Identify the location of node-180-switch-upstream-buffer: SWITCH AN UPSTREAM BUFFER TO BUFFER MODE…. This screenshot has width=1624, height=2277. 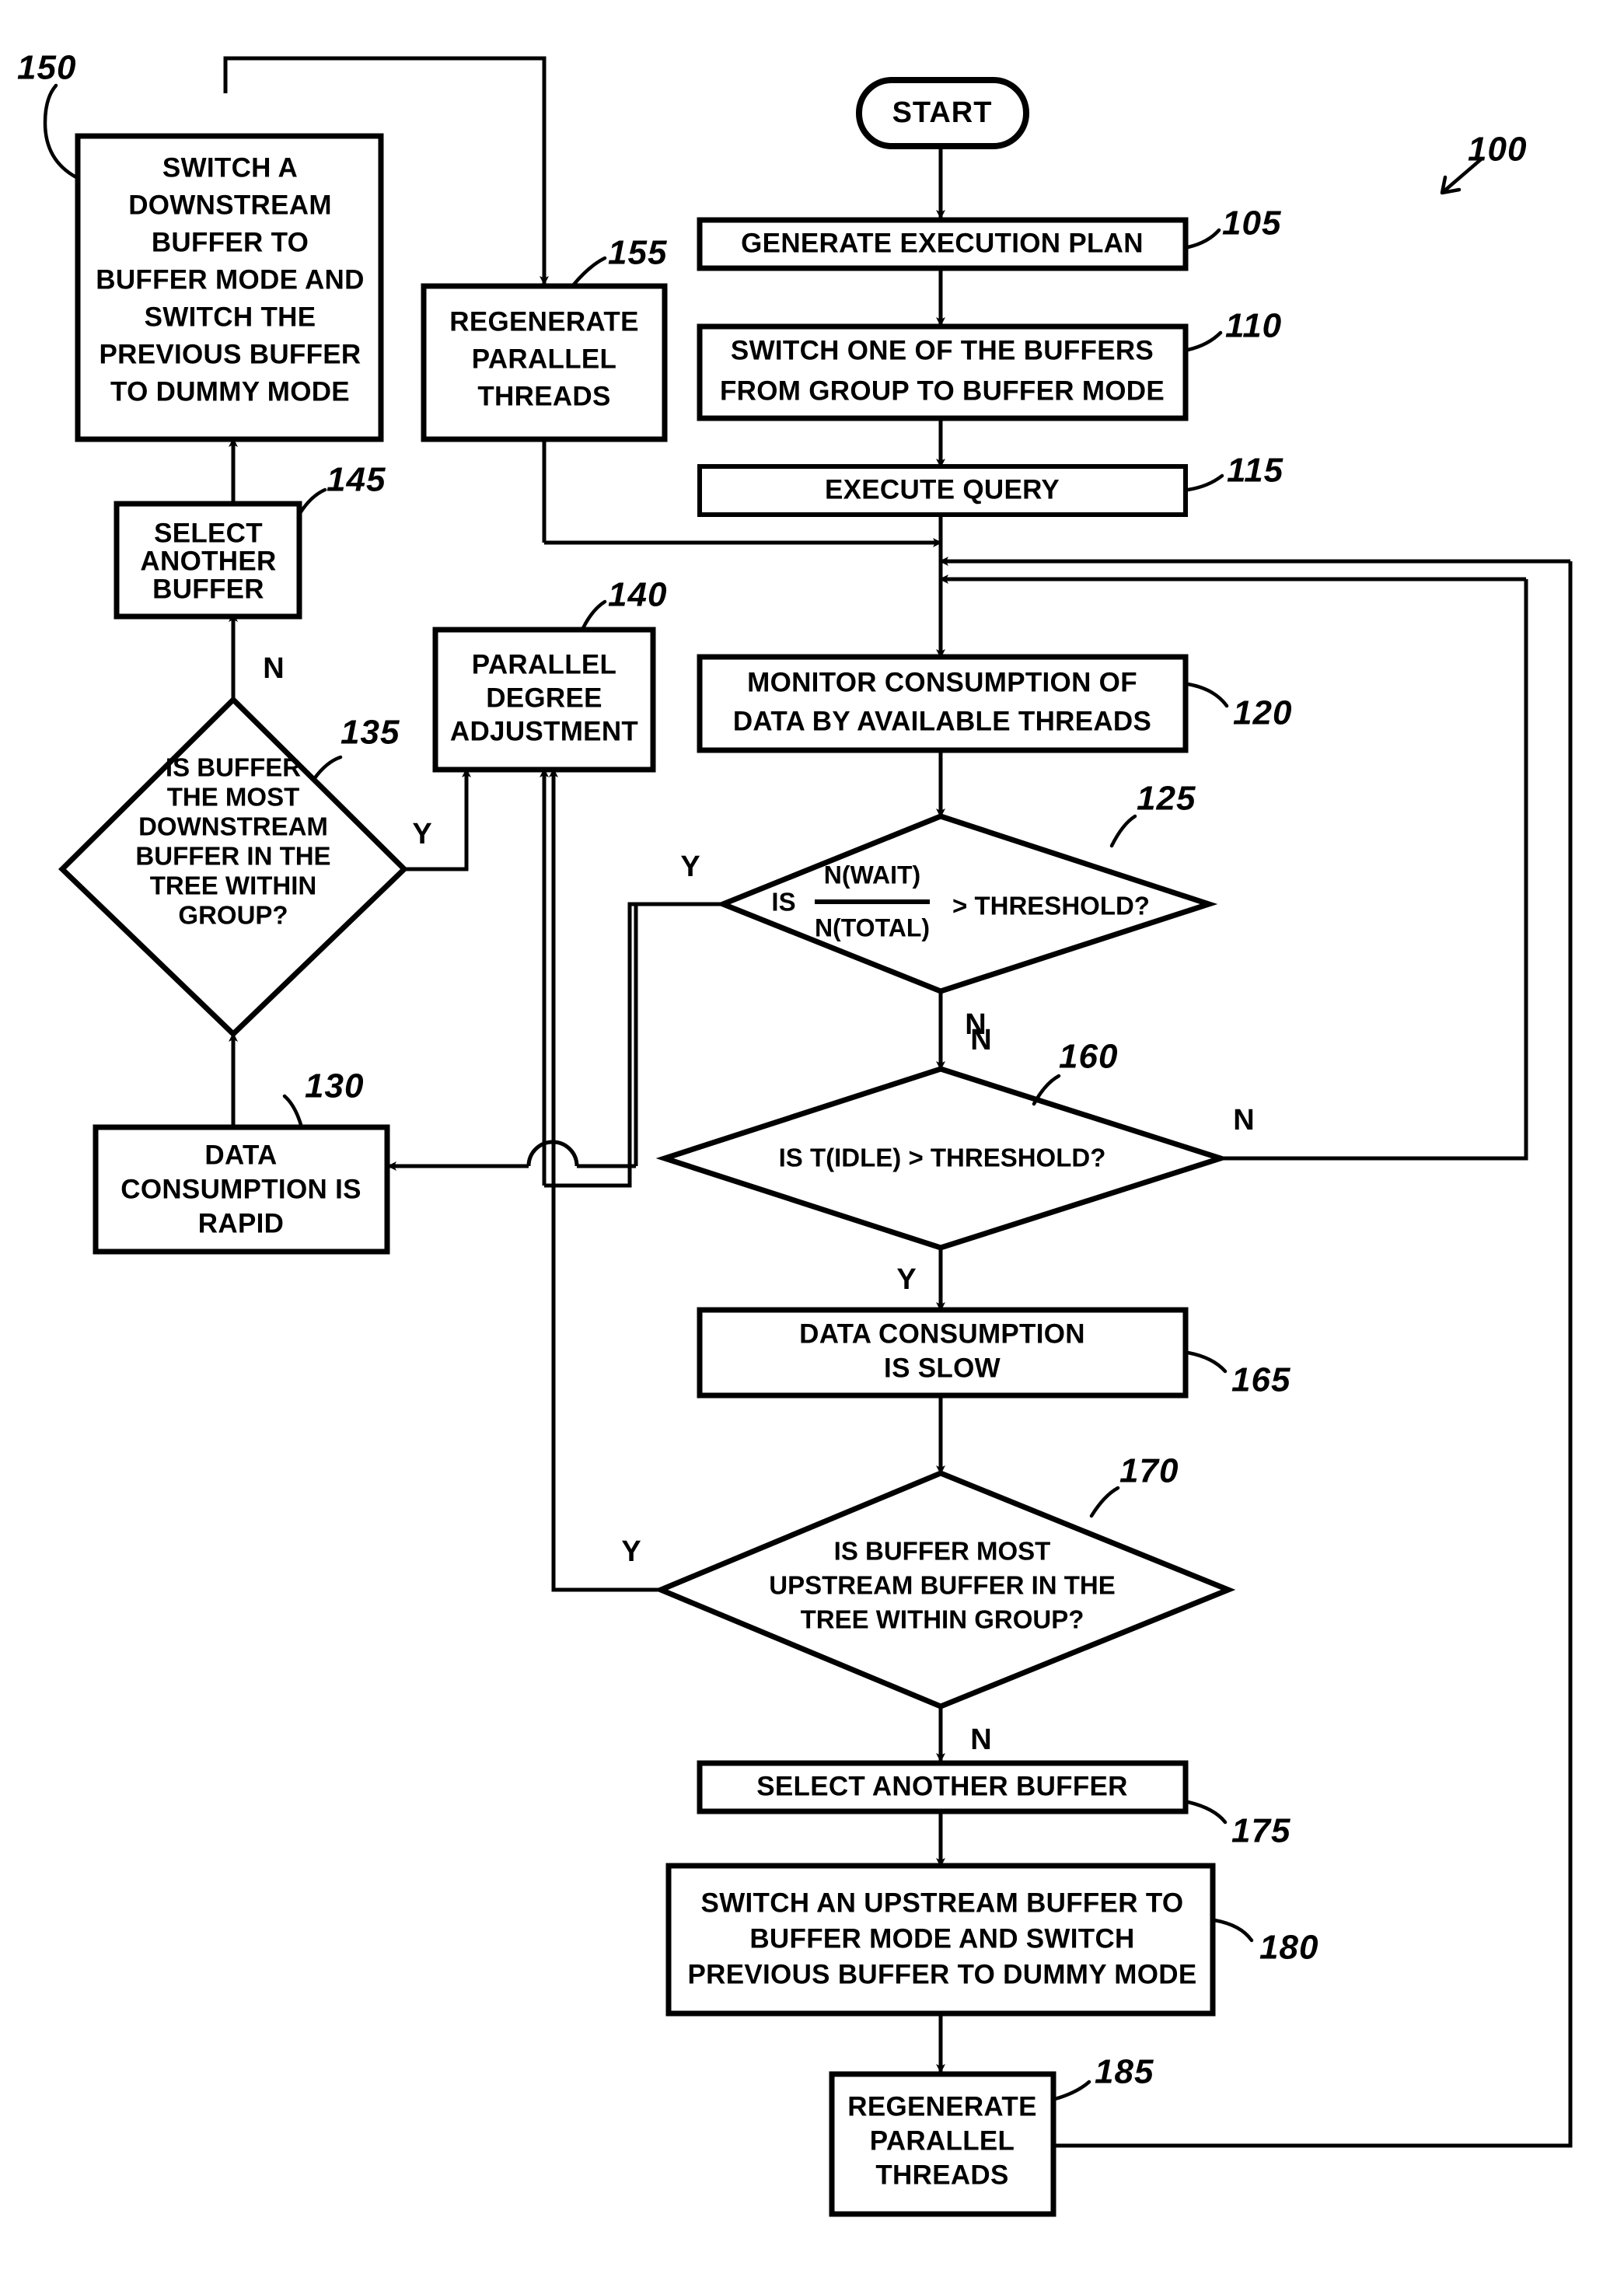
(991, 1940).